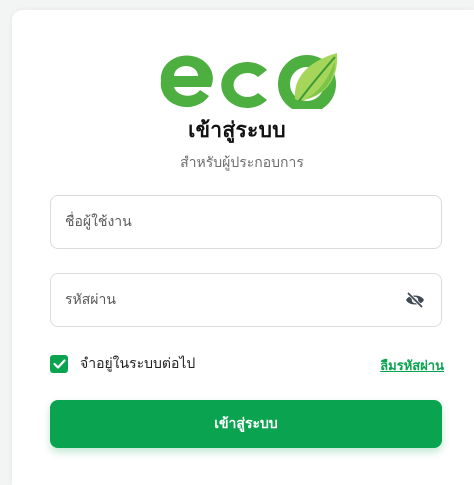  I want to click on forgot-password-link: ลืมรหัสผ่าน, so click(412, 365).